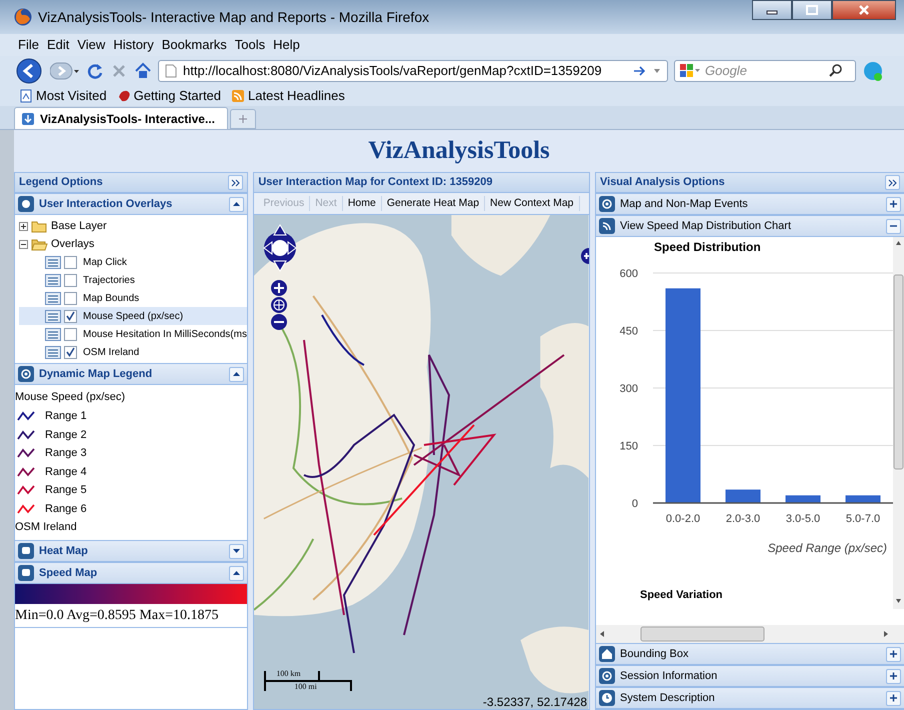 Image resolution: width=904 pixels, height=710 pixels. What do you see at coordinates (133, 352) in the screenshot?
I see `tree-row: OSM Ireland` at bounding box center [133, 352].